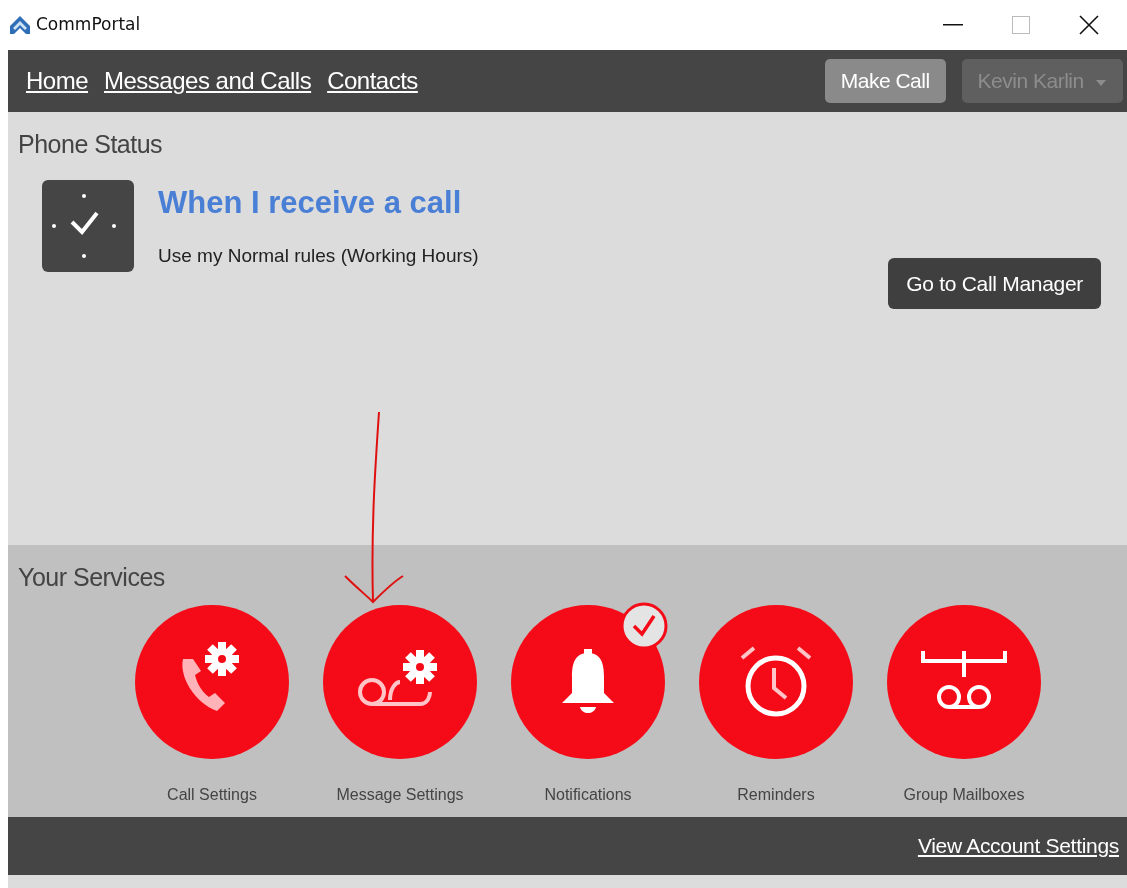  I want to click on app-logo-icon, so click(20, 25).